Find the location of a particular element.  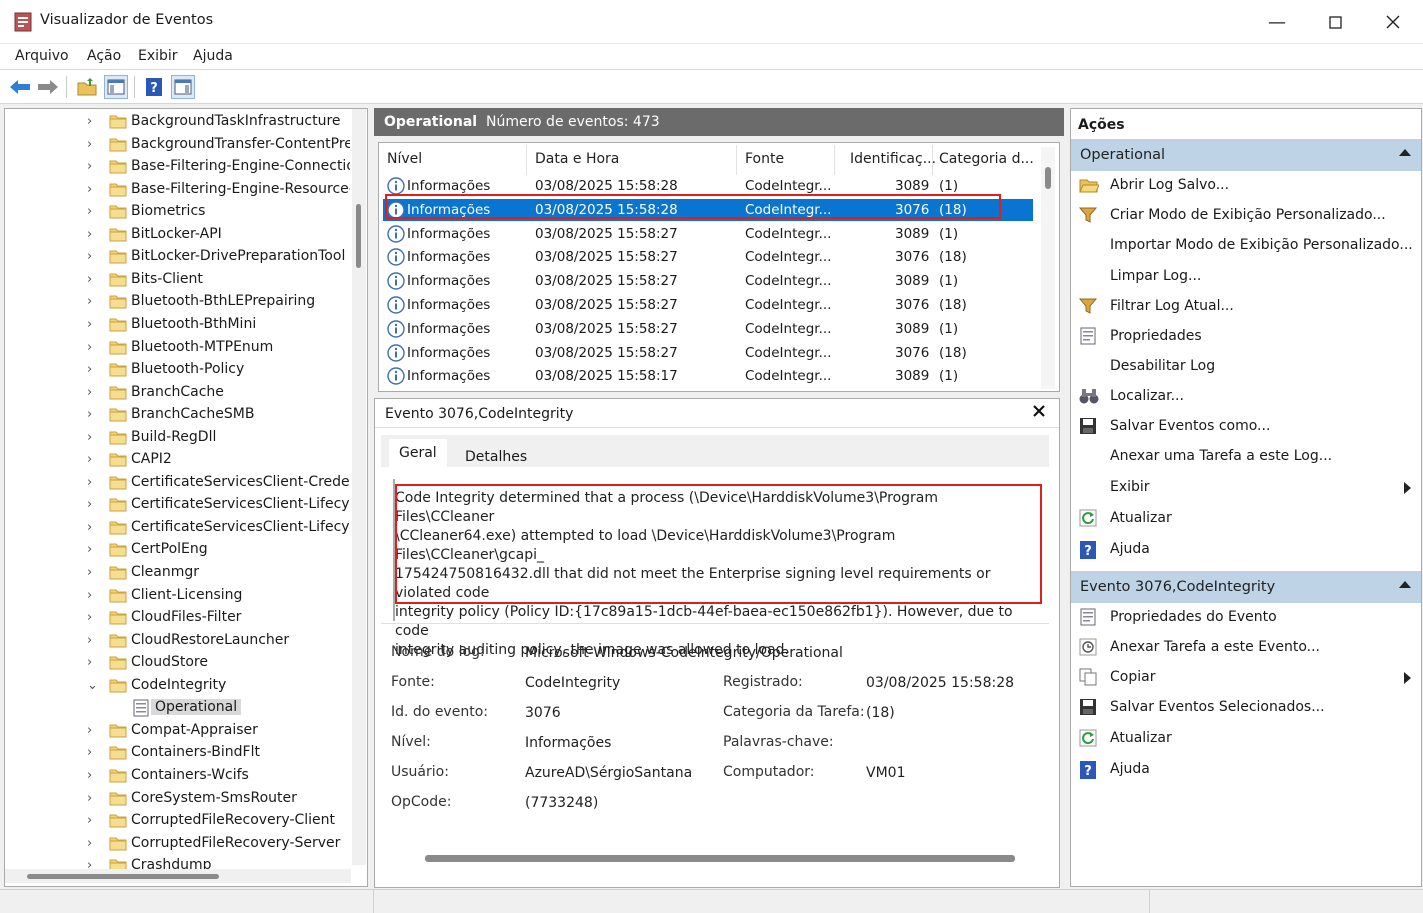

tree-item: › Bits-Client is located at coordinates (177, 280).